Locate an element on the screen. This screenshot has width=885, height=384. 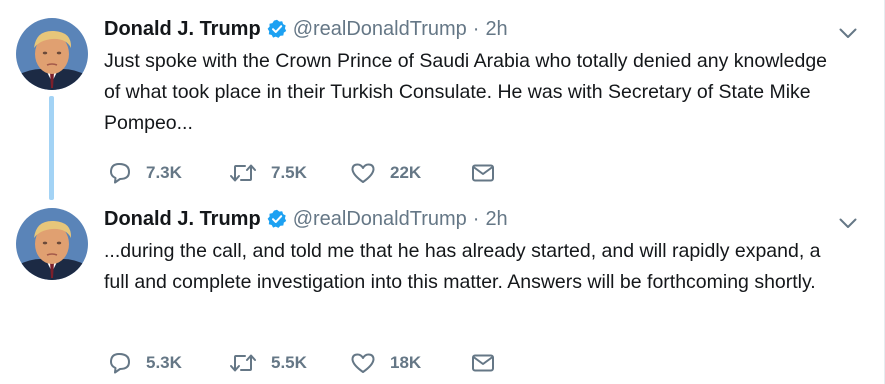
retweet-count: 7.5K is located at coordinates (289, 172).